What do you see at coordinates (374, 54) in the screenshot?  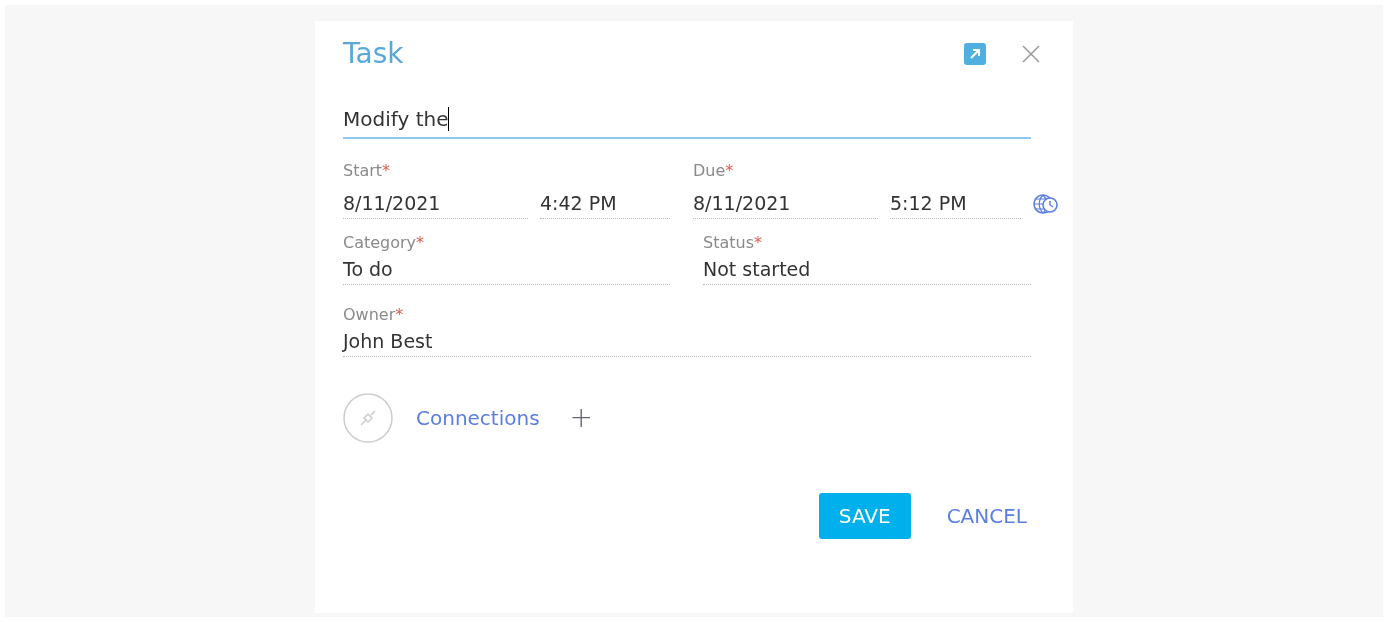 I see `dialog-title: Task` at bounding box center [374, 54].